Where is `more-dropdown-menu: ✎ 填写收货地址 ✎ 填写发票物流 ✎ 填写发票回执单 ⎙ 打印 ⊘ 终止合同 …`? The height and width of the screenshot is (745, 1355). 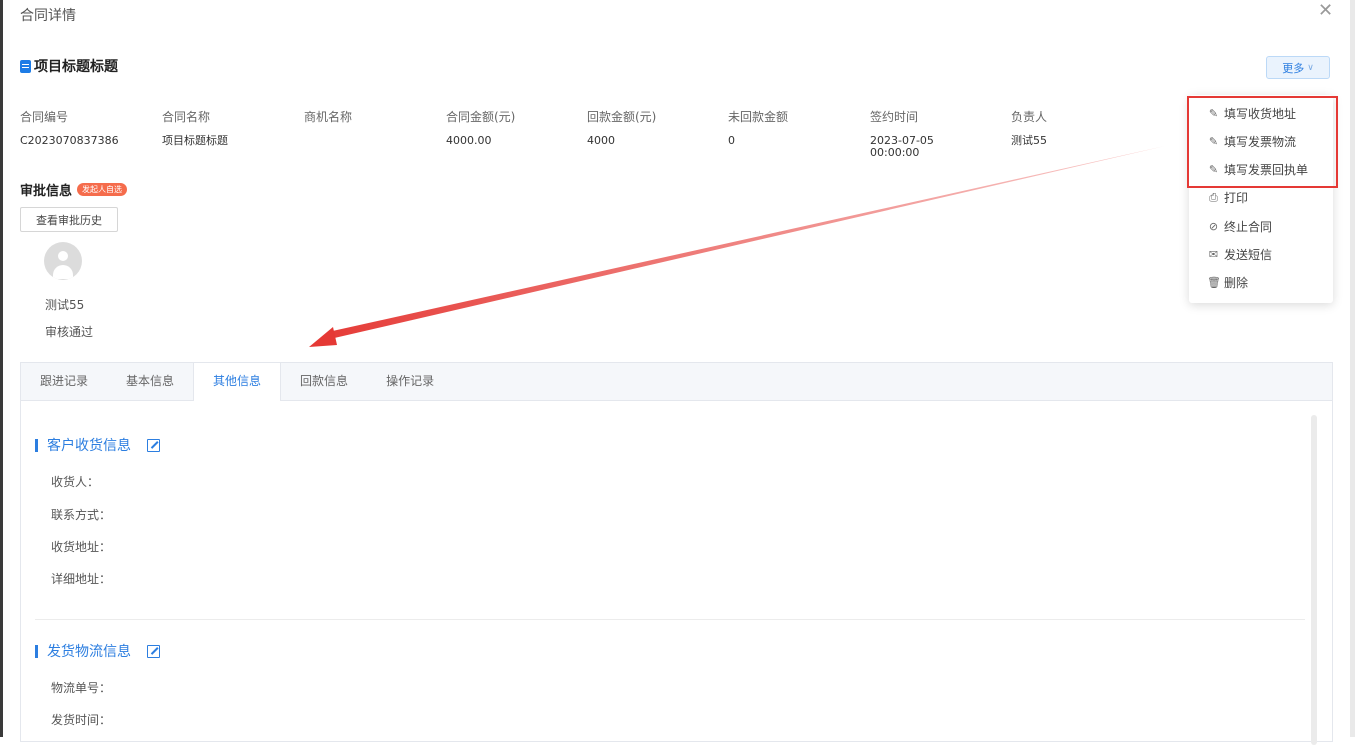 more-dropdown-menu: ✎ 填写收货地址 ✎ 填写发票物流 ✎ 填写发票回执单 ⎙ 打印 ⊘ 终止合同 … is located at coordinates (1261, 199).